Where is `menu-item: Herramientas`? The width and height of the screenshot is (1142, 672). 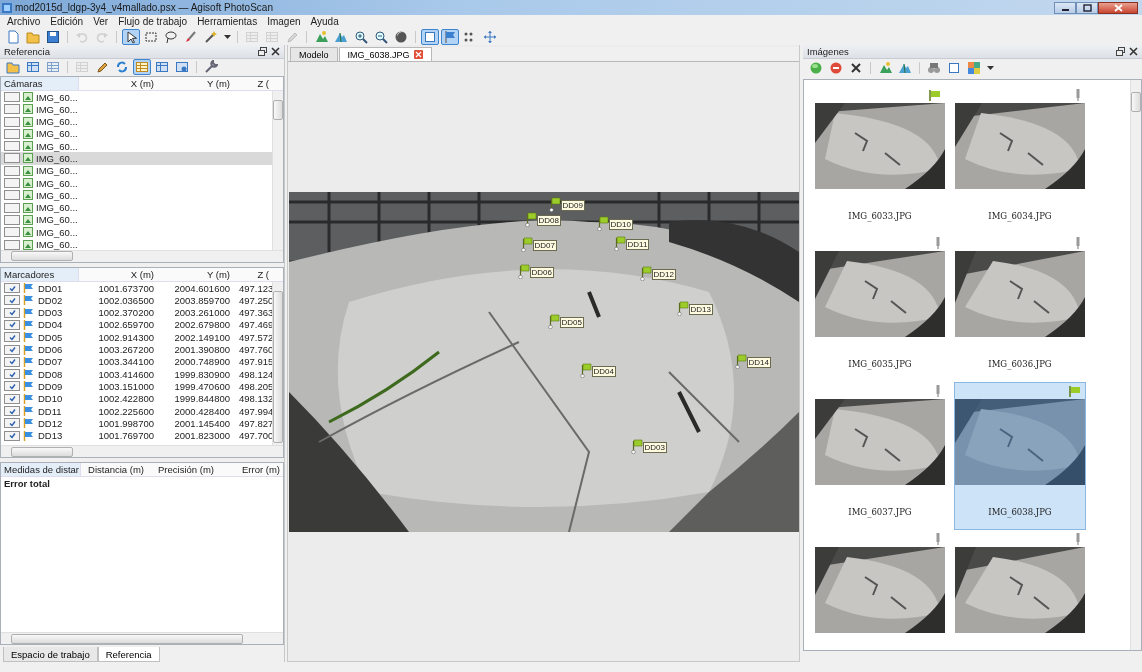 menu-item: Herramientas is located at coordinates (227, 21).